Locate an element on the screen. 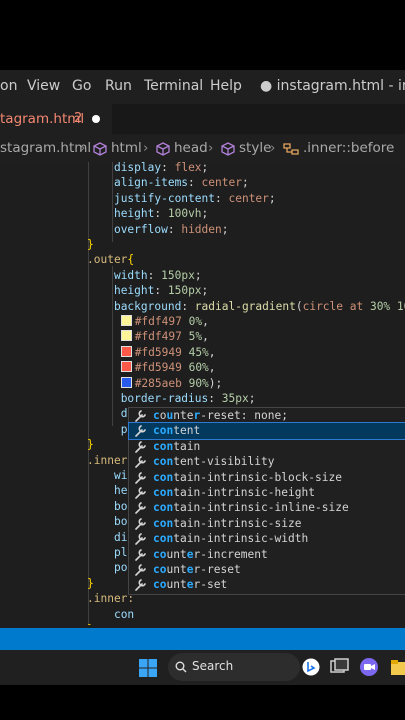 This screenshot has height=720, width=405. code-token: 100vh is located at coordinates (184, 214).